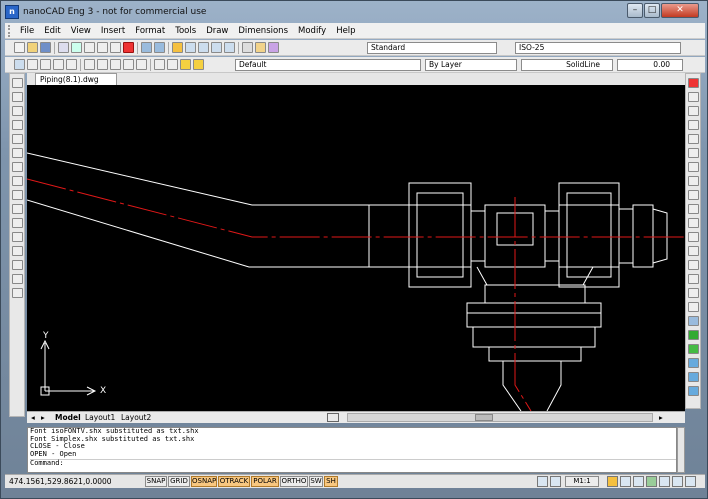 The width and height of the screenshot is (708, 499). Describe the element at coordinates (652, 10) in the screenshot. I see `maximize-button: □` at that location.